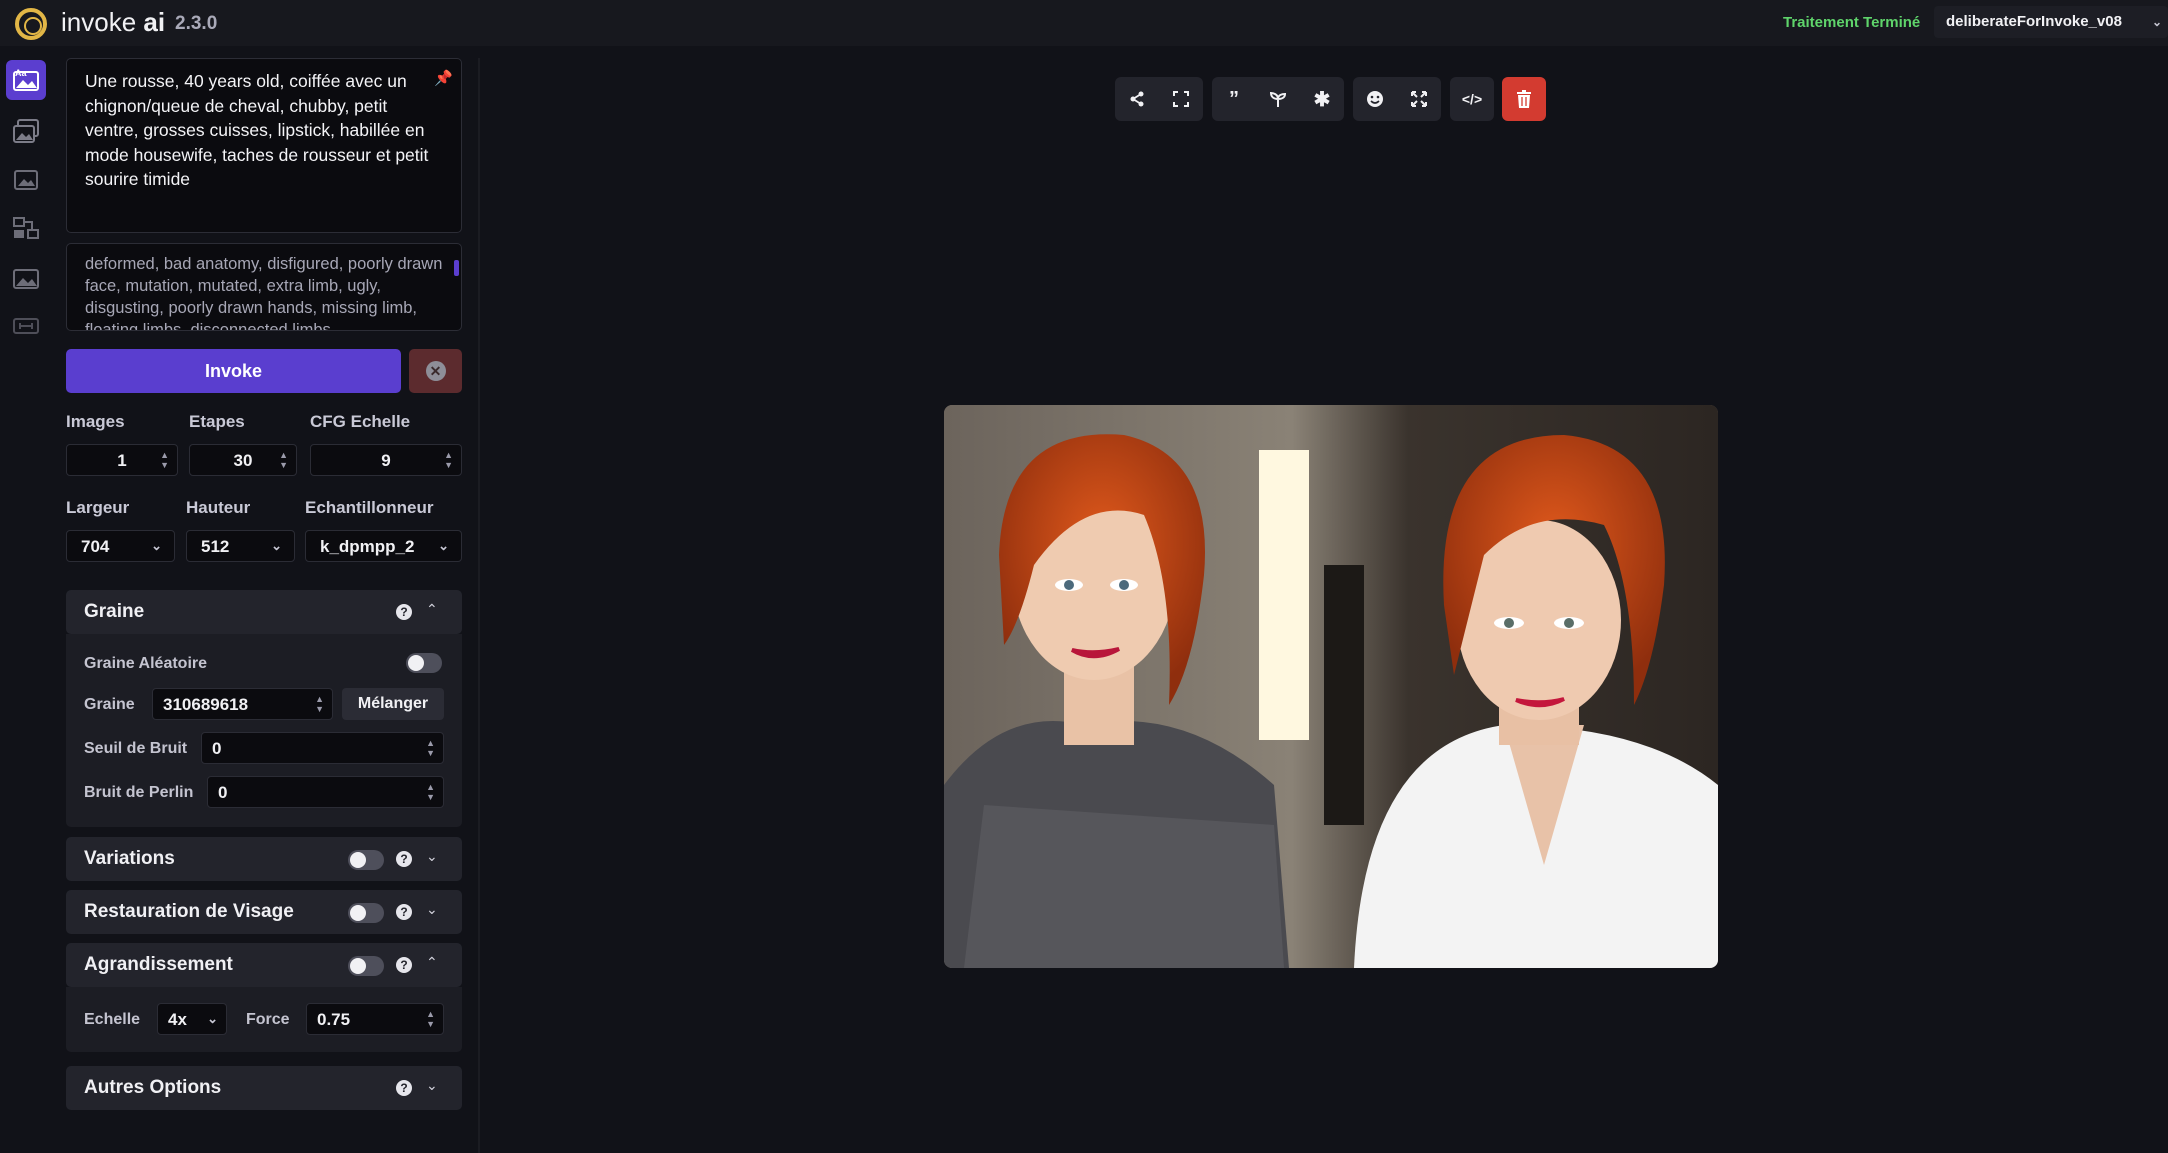 This screenshot has width=2168, height=1153. I want to click on upscale-accordion-header: Agrandissement ? ⌃, so click(264, 965).